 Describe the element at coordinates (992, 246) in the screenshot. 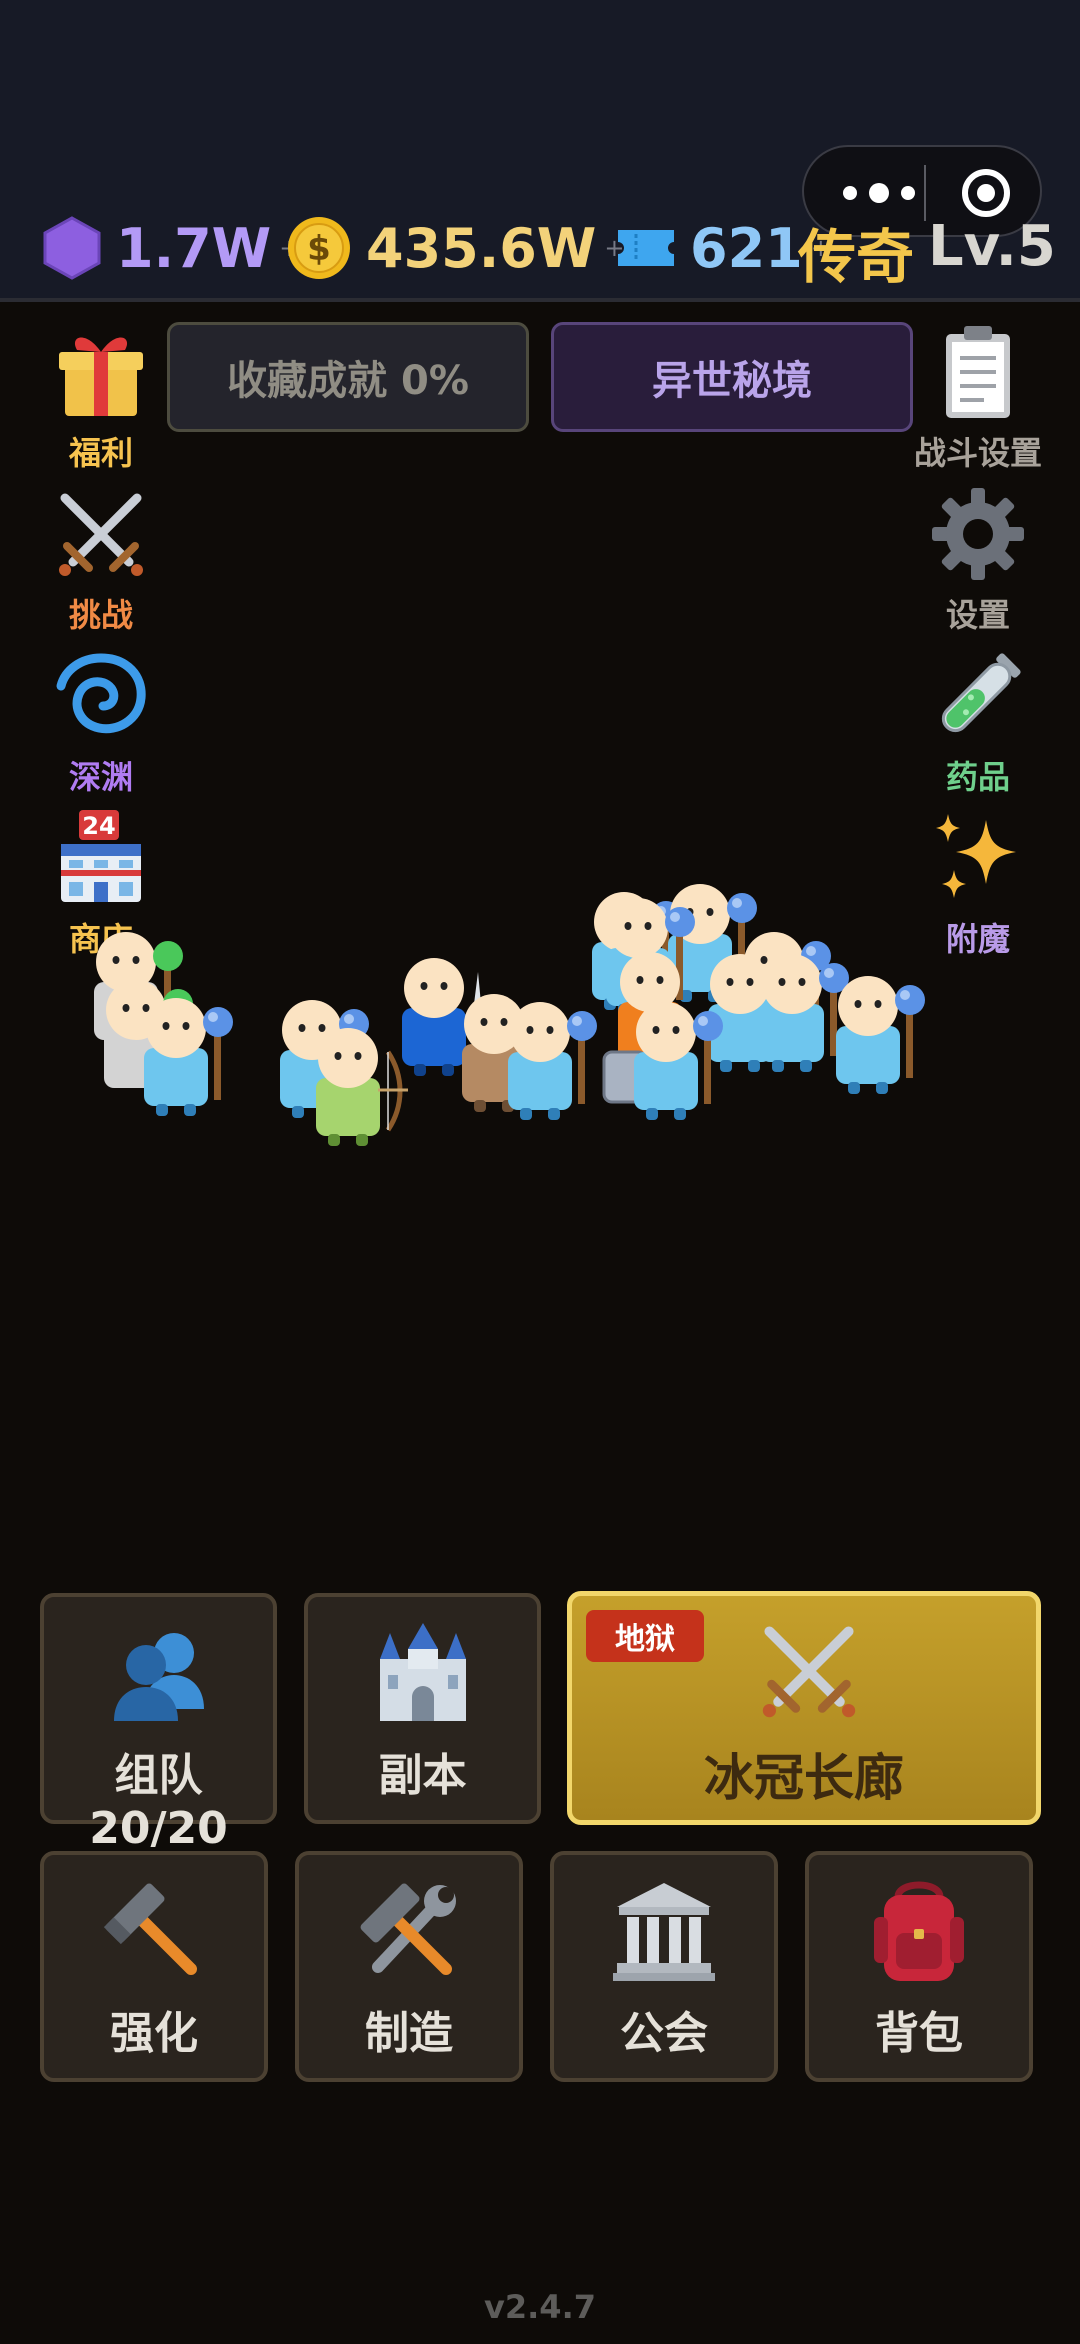

I see `player-level: Lv.5` at that location.